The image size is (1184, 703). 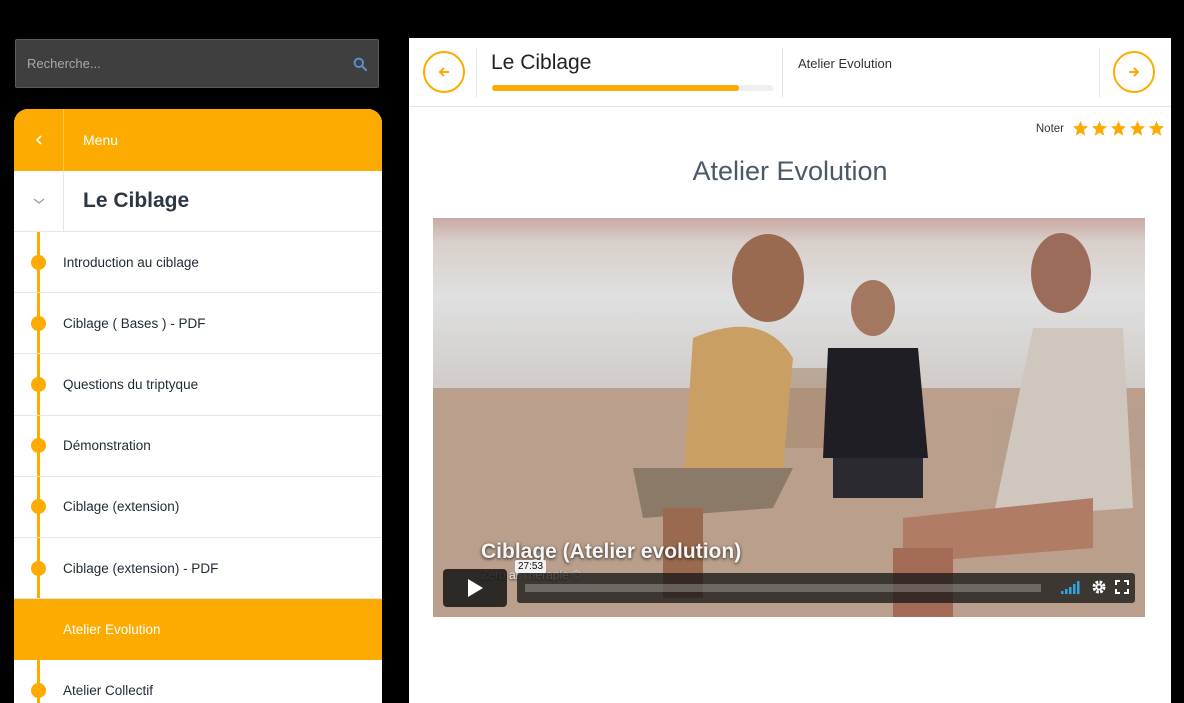 I want to click on course-progress-bar, so click(x=632, y=88).